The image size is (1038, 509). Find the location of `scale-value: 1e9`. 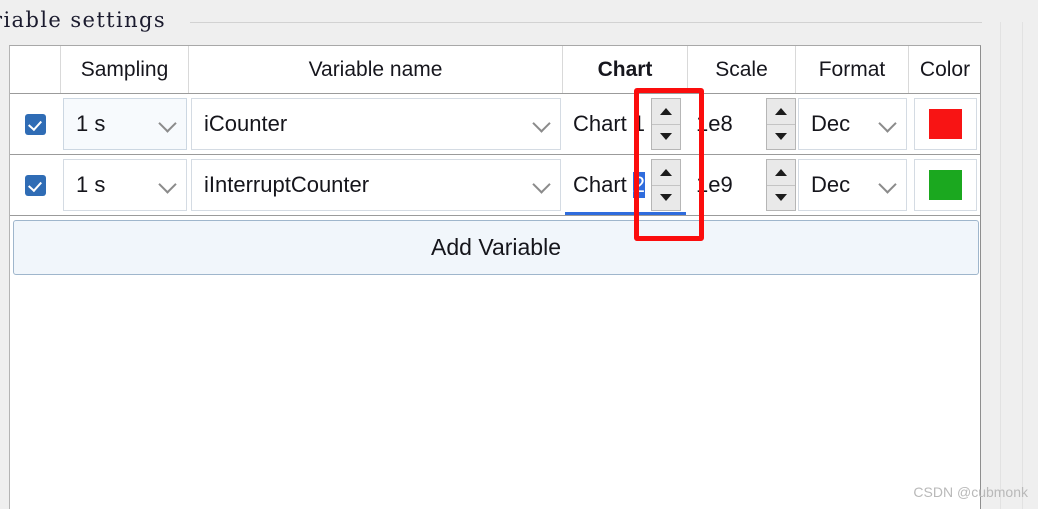

scale-value: 1e9 is located at coordinates (731, 185).